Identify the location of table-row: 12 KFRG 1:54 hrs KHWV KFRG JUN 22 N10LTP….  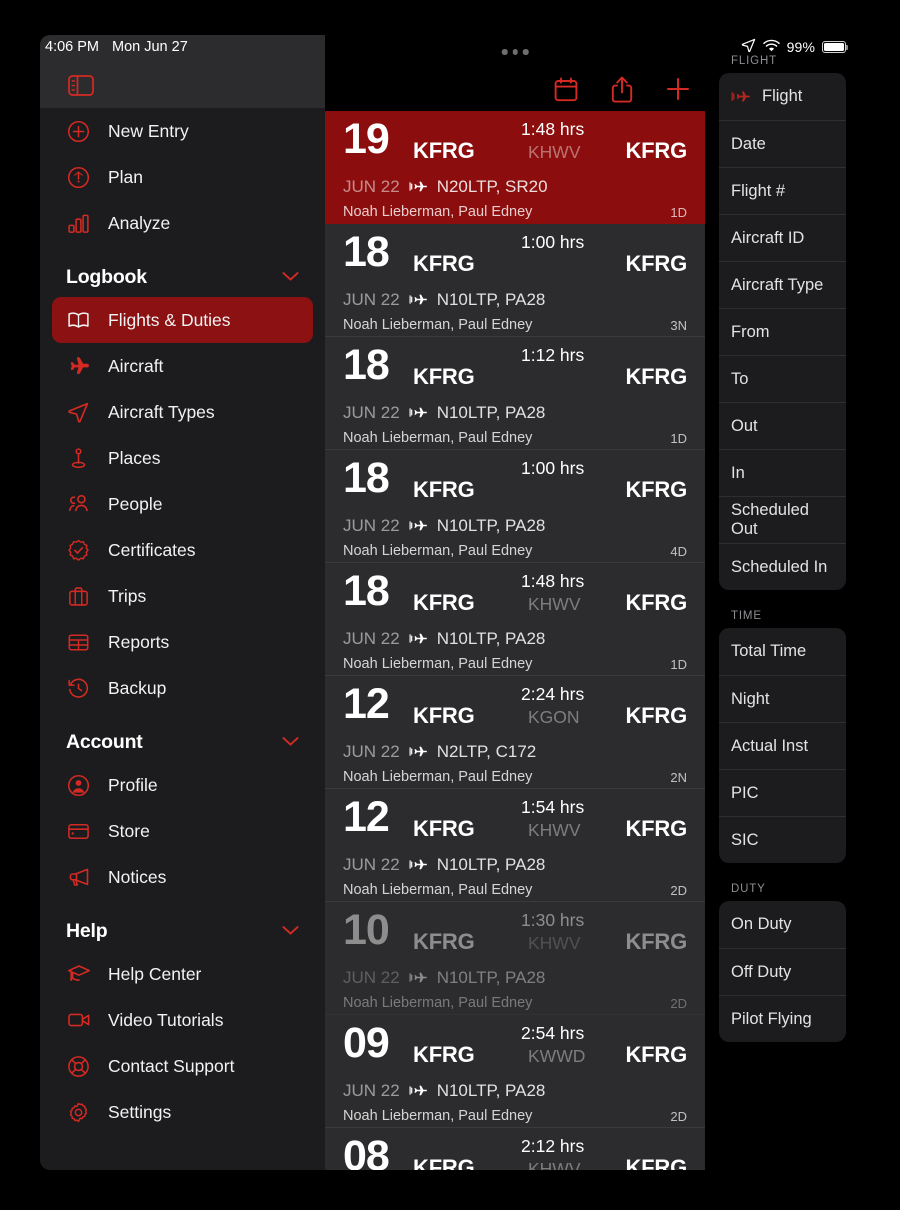
(515, 845).